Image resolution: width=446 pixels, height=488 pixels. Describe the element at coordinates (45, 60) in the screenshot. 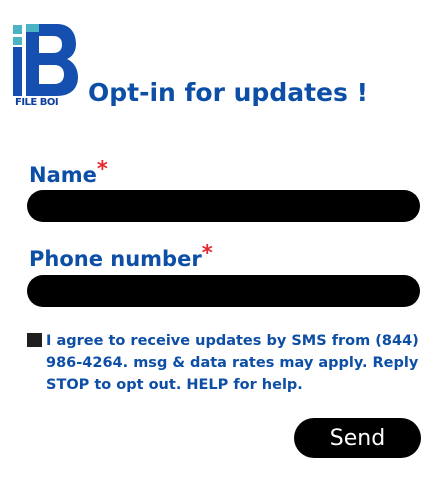

I see `logo-mark` at that location.